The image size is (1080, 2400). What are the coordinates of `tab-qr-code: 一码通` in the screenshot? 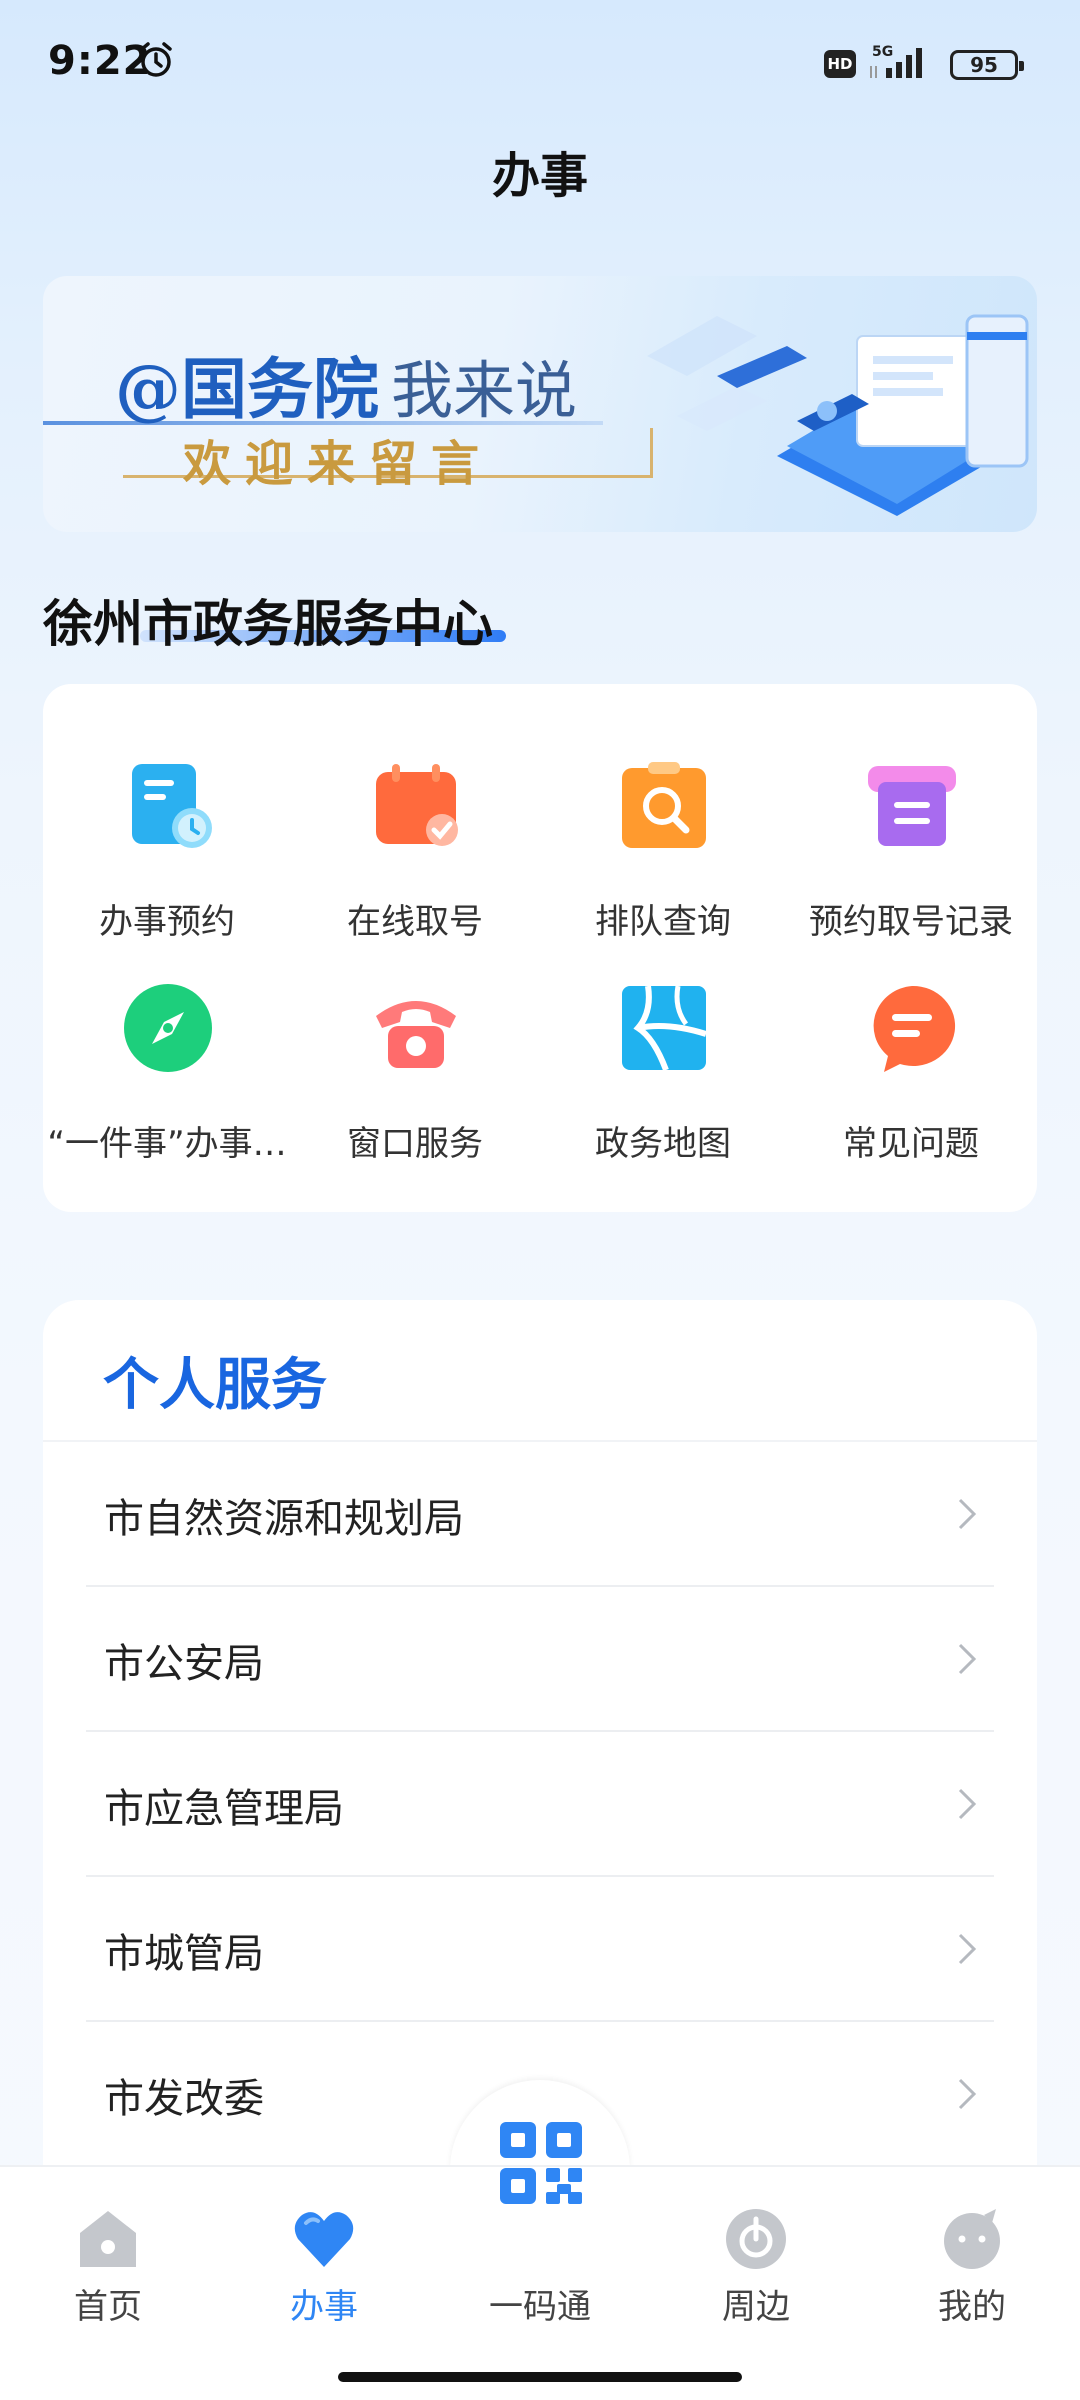 It's located at (540, 2272).